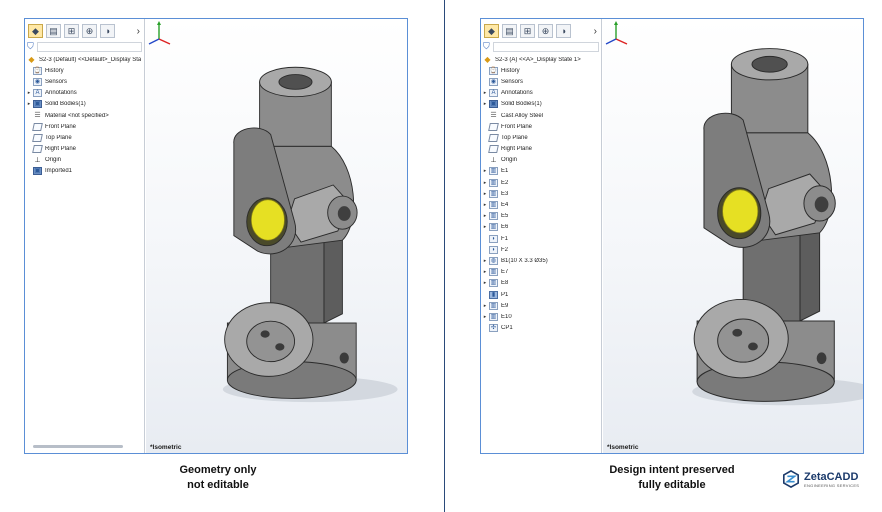 The height and width of the screenshot is (512, 882). What do you see at coordinates (541, 328) in the screenshot?
I see `tree-item: ✣ CP1` at bounding box center [541, 328].